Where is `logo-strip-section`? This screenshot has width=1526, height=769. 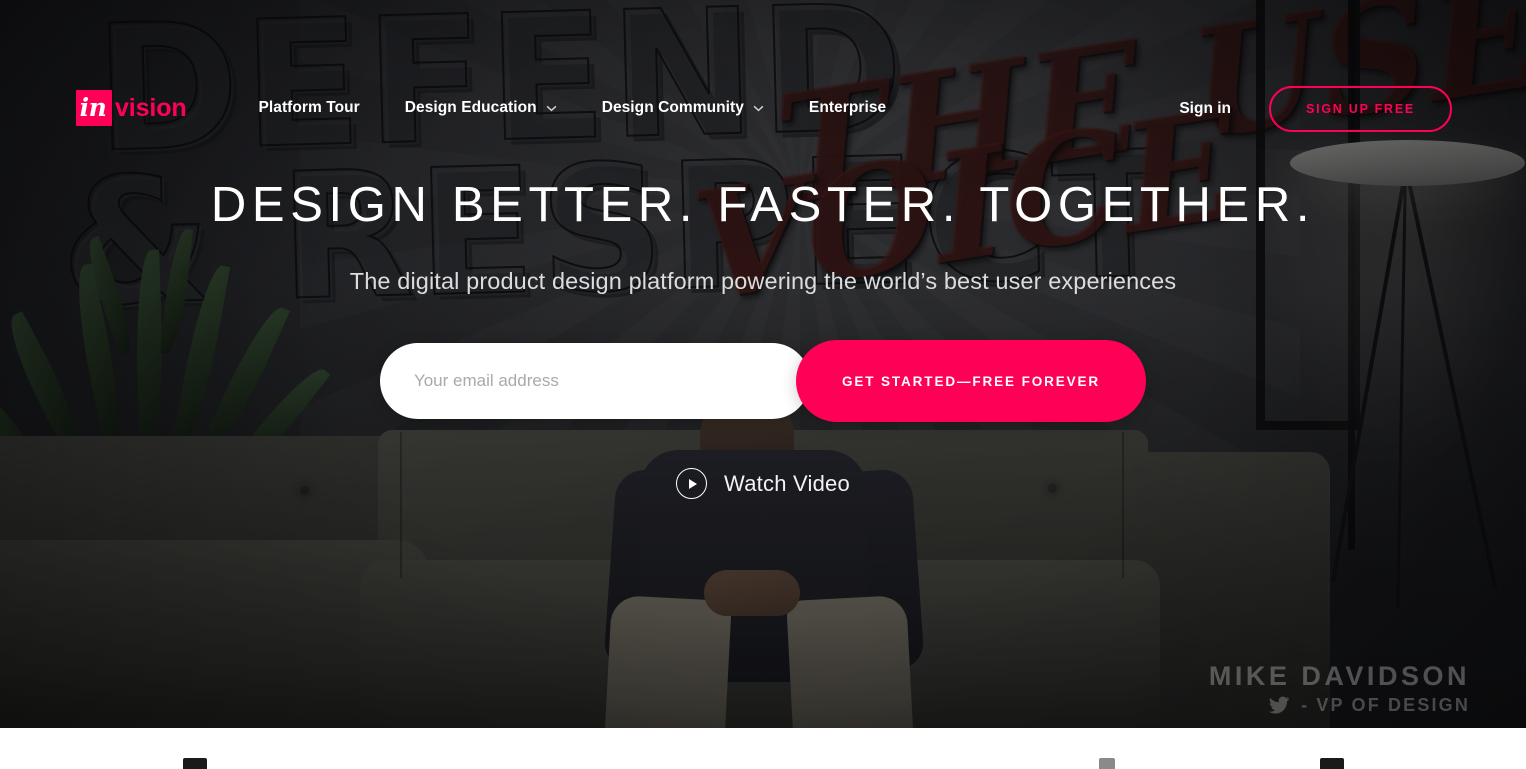 logo-strip-section is located at coordinates (763, 748).